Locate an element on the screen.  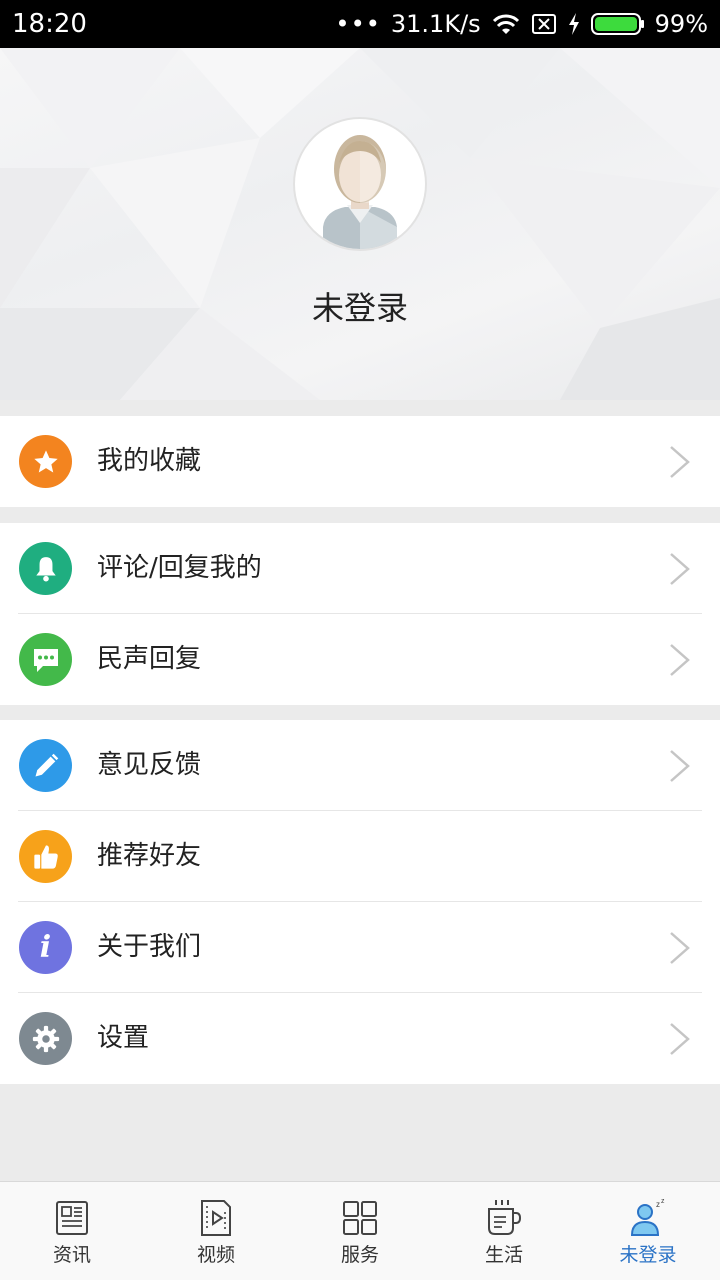
nav-tab-profile: z z 未登录 is located at coordinates (648, 1231).